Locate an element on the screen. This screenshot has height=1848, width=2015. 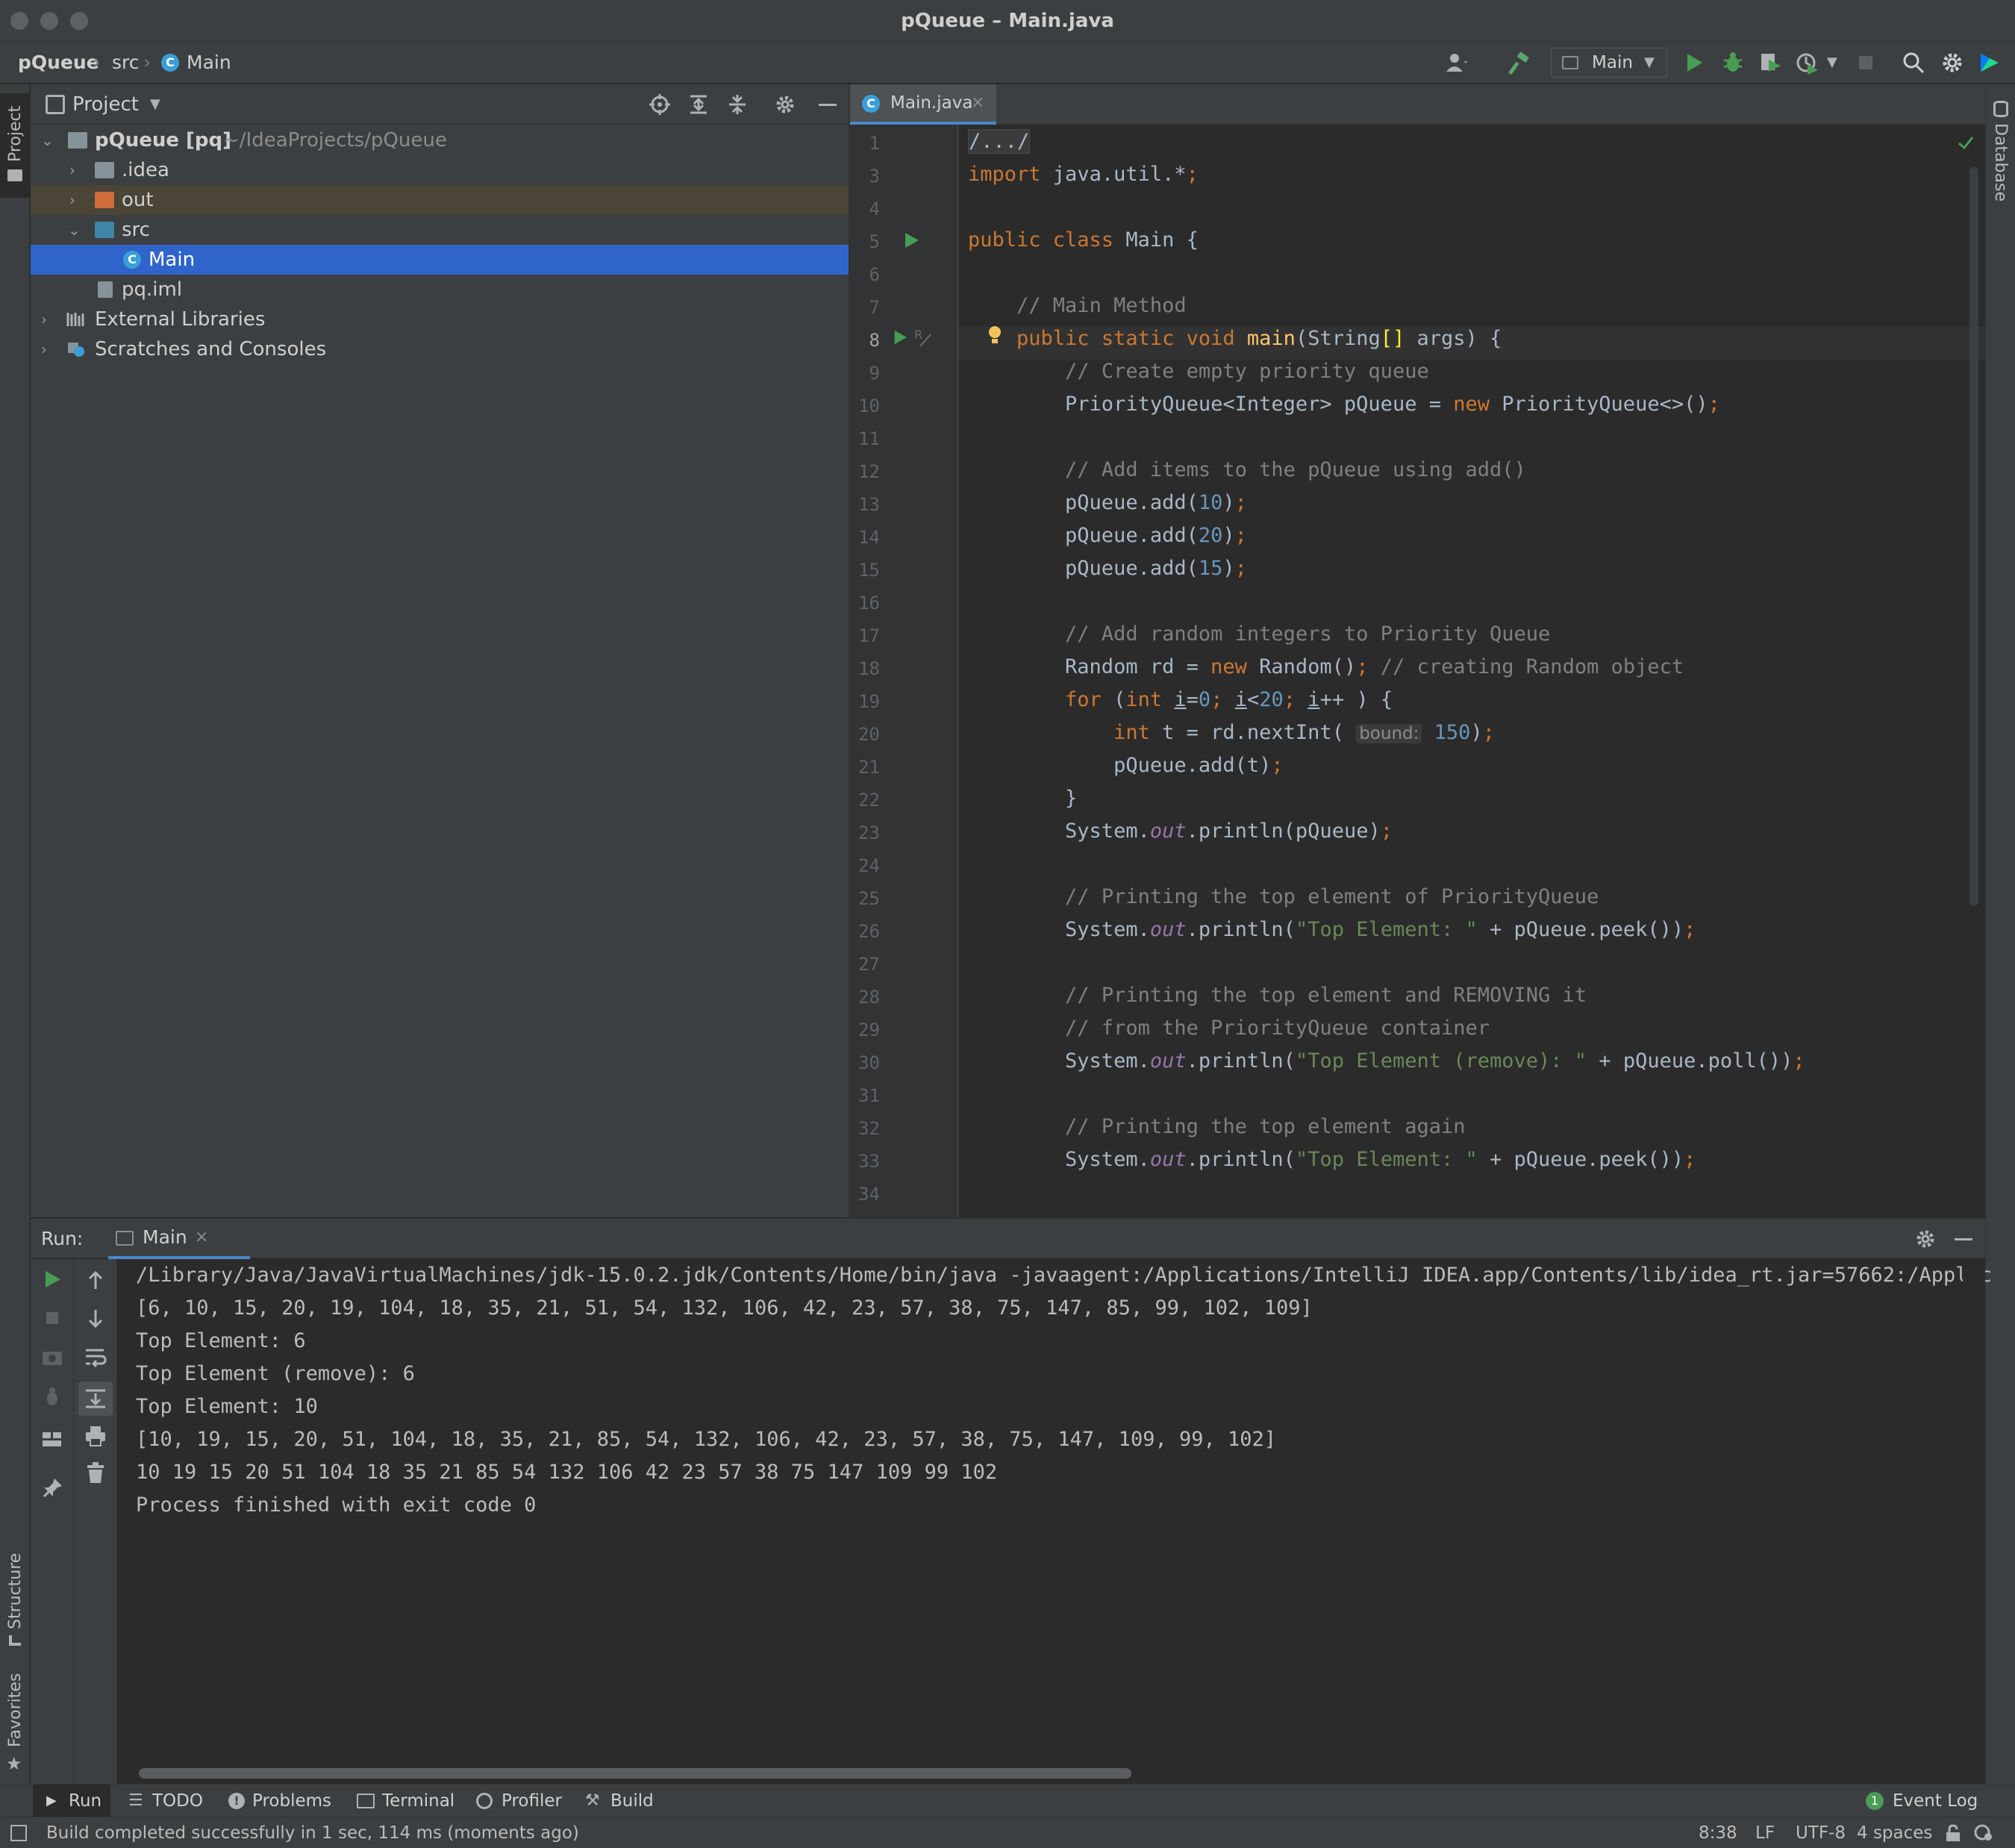
library-icon is located at coordinates (75, 319).